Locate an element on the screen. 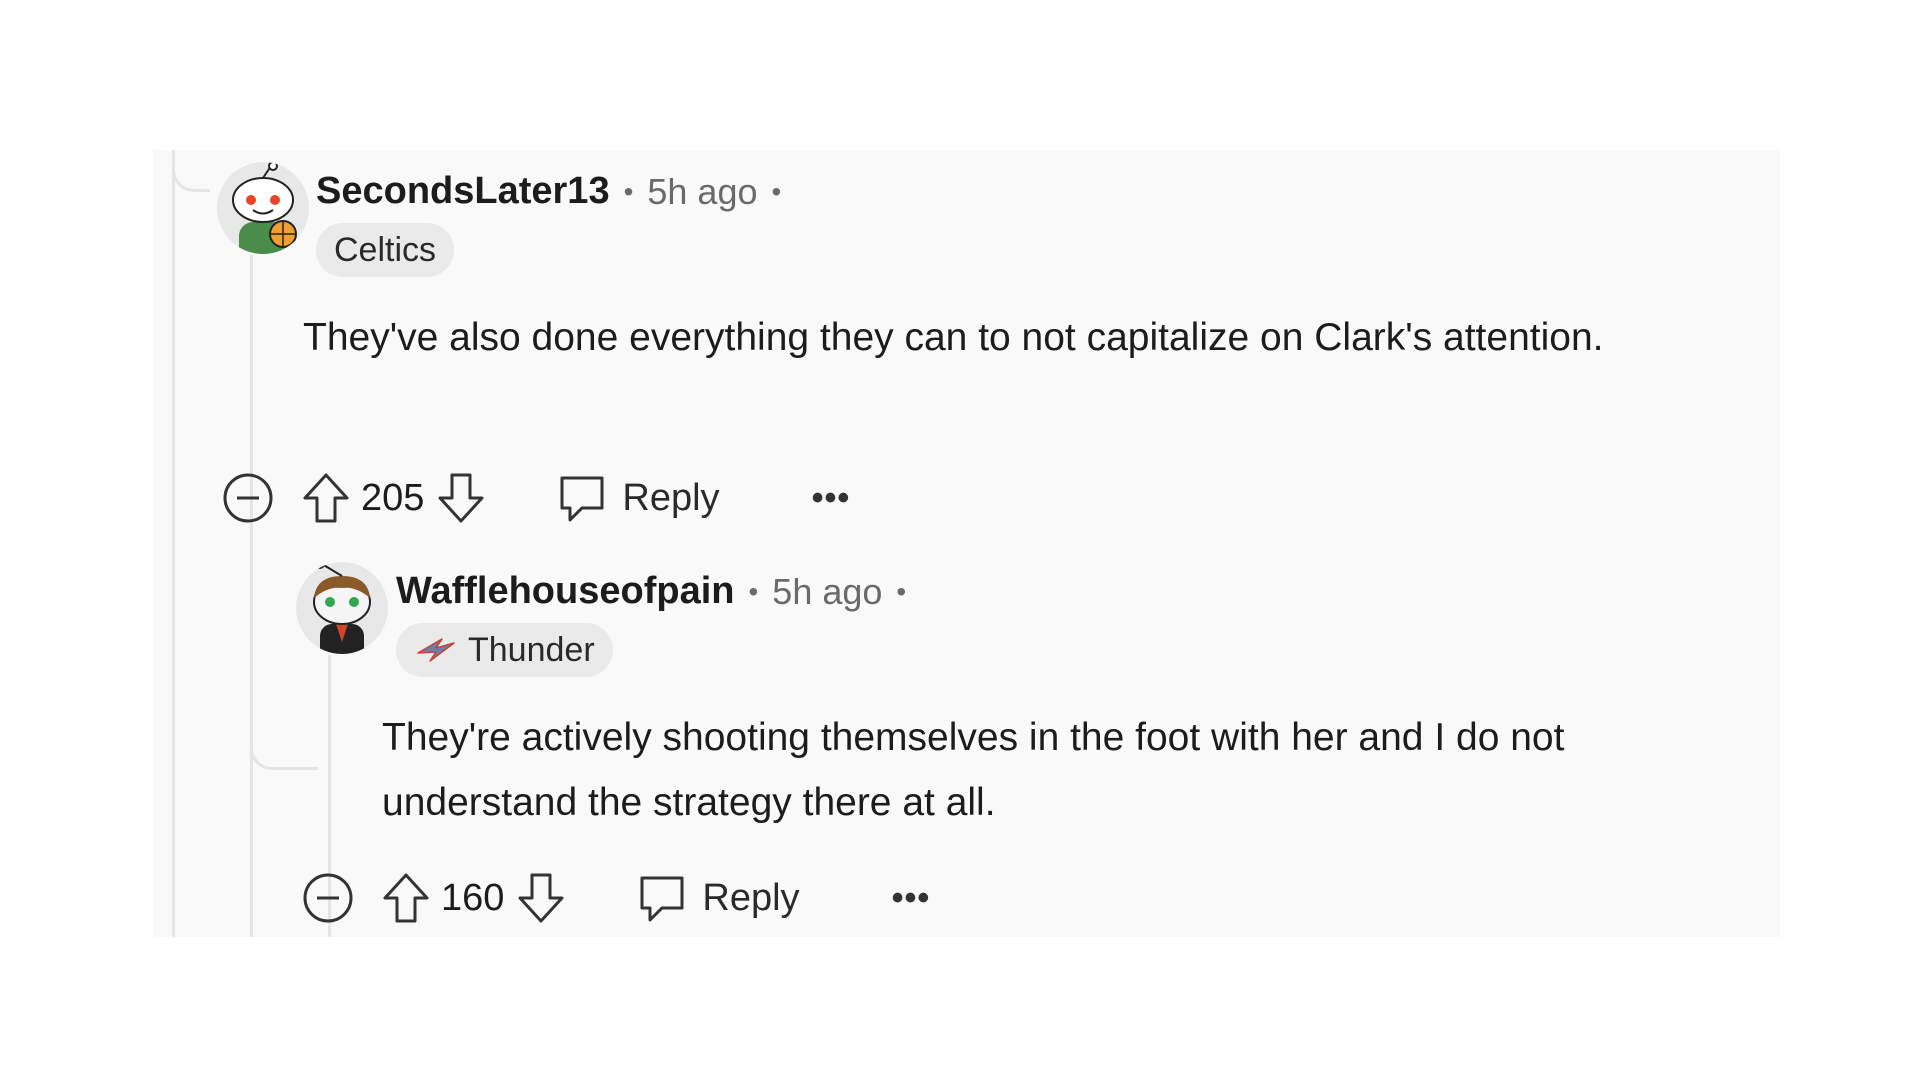 This screenshot has height=1080, width=1920. username: Wafflehouseofpain is located at coordinates (565, 591).